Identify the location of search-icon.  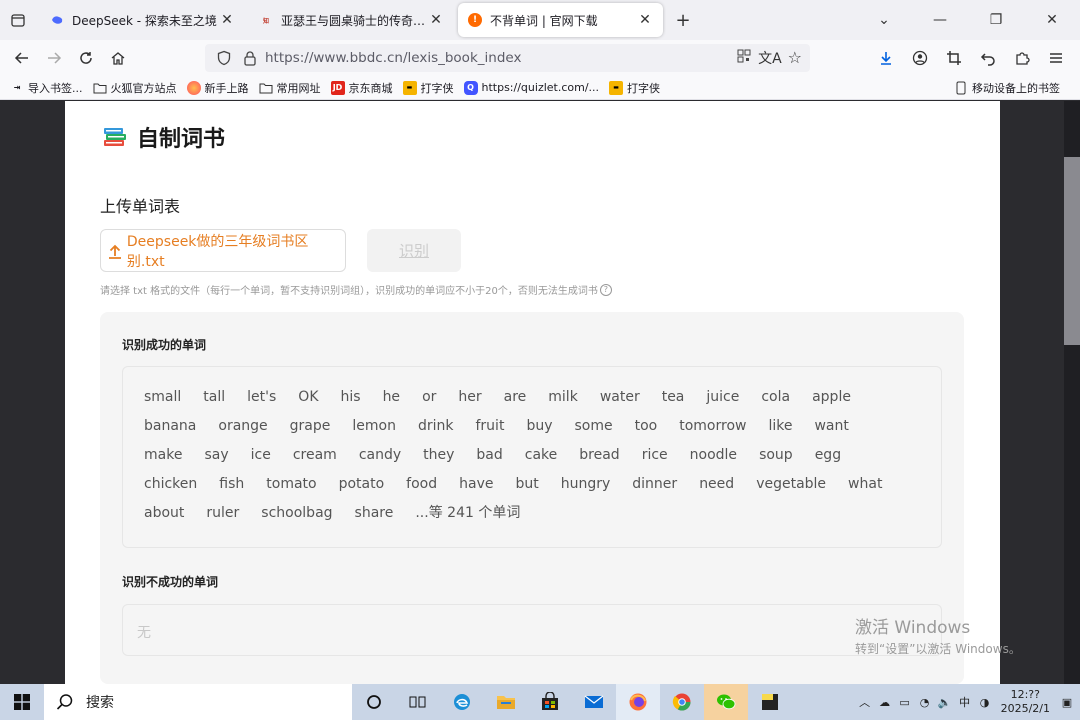
(65, 702).